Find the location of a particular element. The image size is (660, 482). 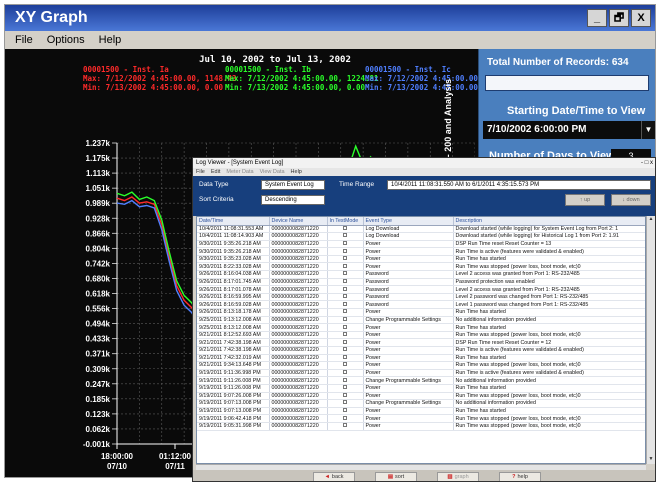

log-menu-meter-data: Meter Data is located at coordinates (239, 172).